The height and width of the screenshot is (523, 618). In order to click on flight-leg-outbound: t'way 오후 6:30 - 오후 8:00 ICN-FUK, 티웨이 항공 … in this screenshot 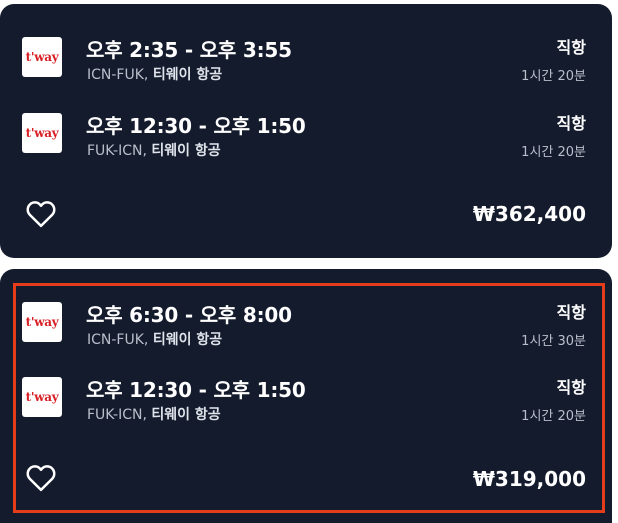, I will do `click(306, 329)`.